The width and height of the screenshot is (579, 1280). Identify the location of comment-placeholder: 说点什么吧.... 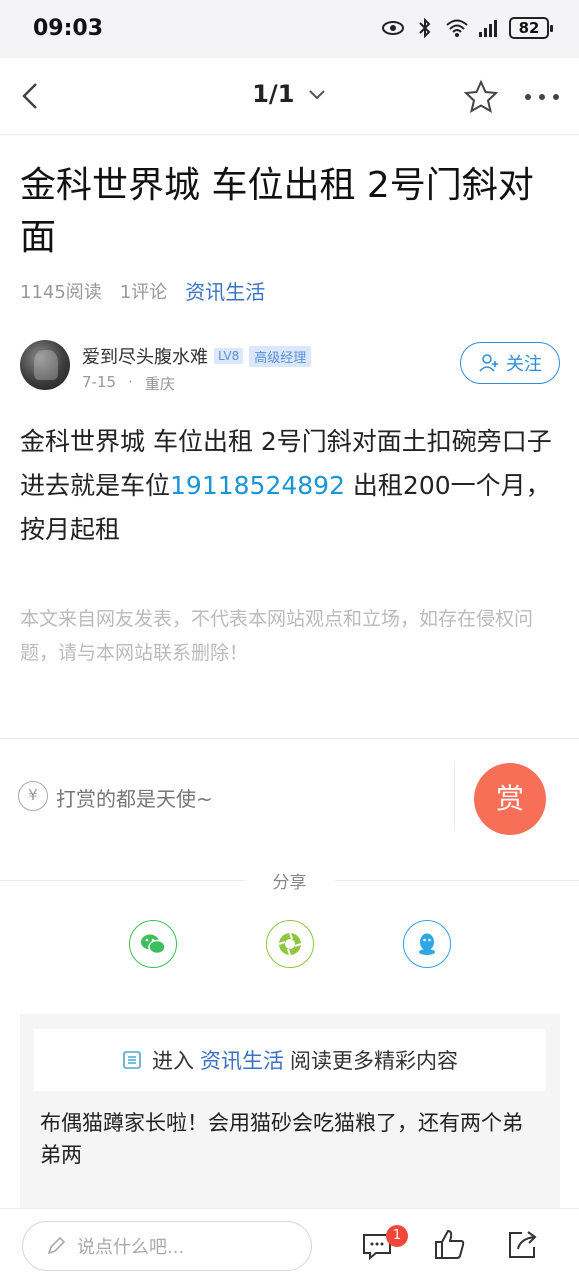
(131, 1247).